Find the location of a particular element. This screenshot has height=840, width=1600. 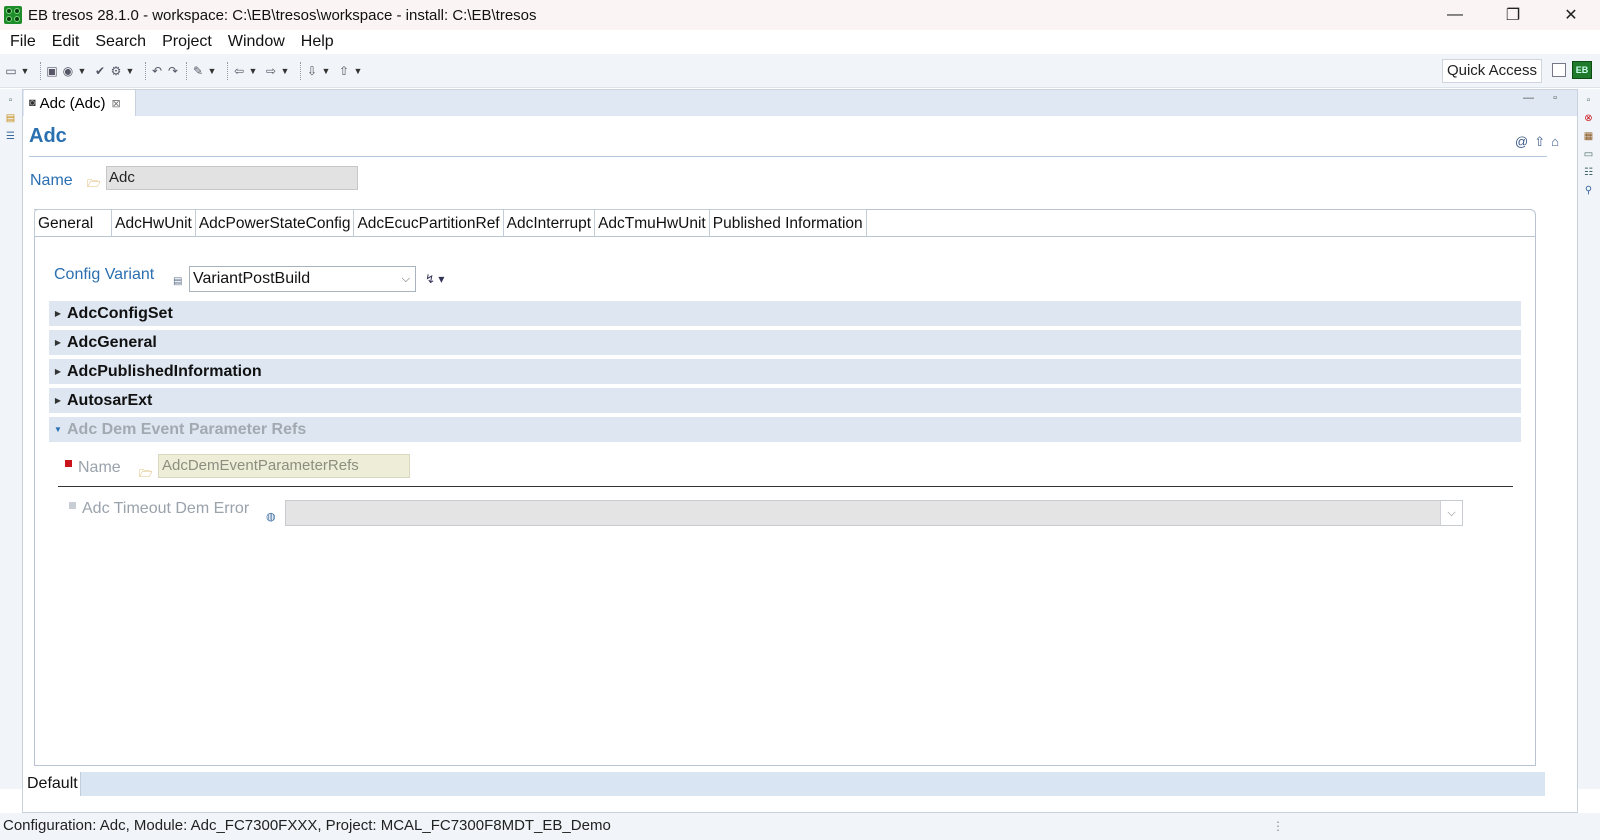

menu-project: Project is located at coordinates (187, 42).